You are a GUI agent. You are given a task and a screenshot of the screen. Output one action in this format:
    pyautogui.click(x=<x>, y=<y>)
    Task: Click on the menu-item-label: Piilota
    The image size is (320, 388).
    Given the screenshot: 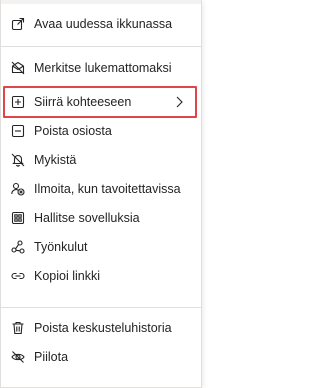 What is the action you would take?
    pyautogui.click(x=51, y=357)
    